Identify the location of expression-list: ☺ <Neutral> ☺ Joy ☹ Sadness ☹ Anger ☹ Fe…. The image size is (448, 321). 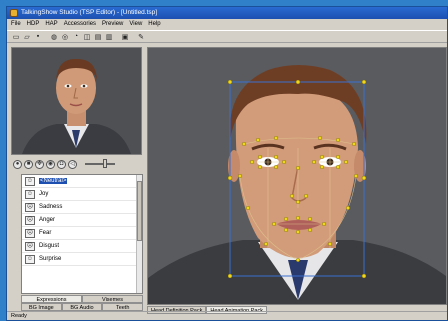
(82, 234).